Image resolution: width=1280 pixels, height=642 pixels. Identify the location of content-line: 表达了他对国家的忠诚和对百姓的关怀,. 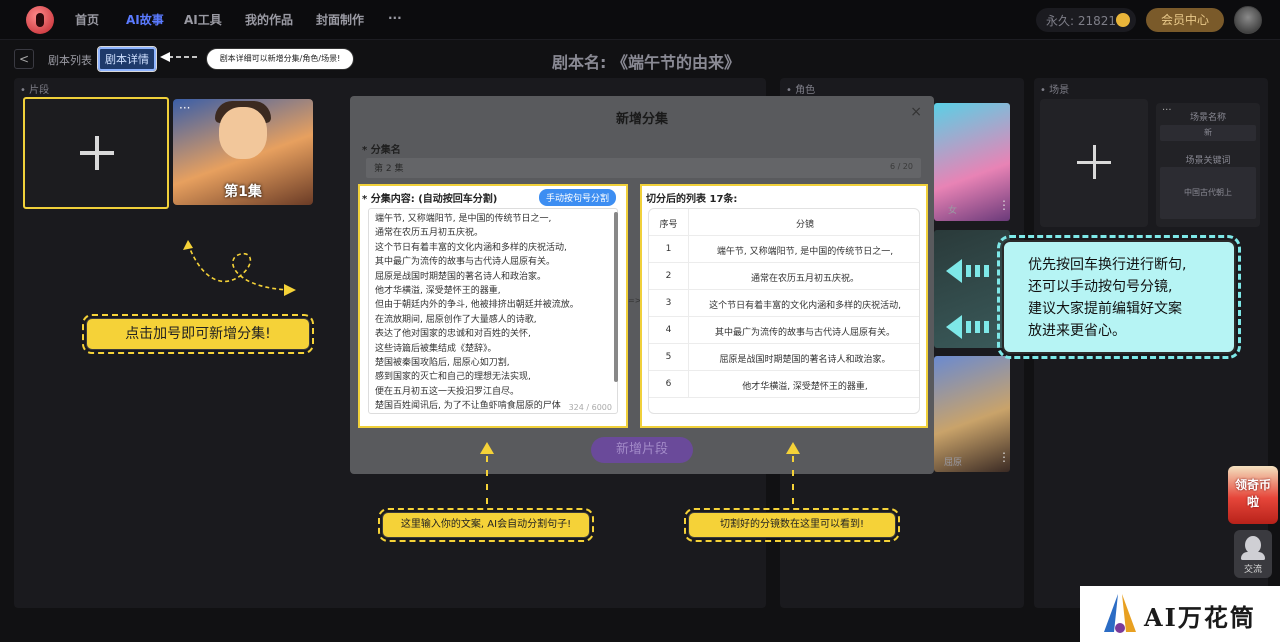
(453, 334).